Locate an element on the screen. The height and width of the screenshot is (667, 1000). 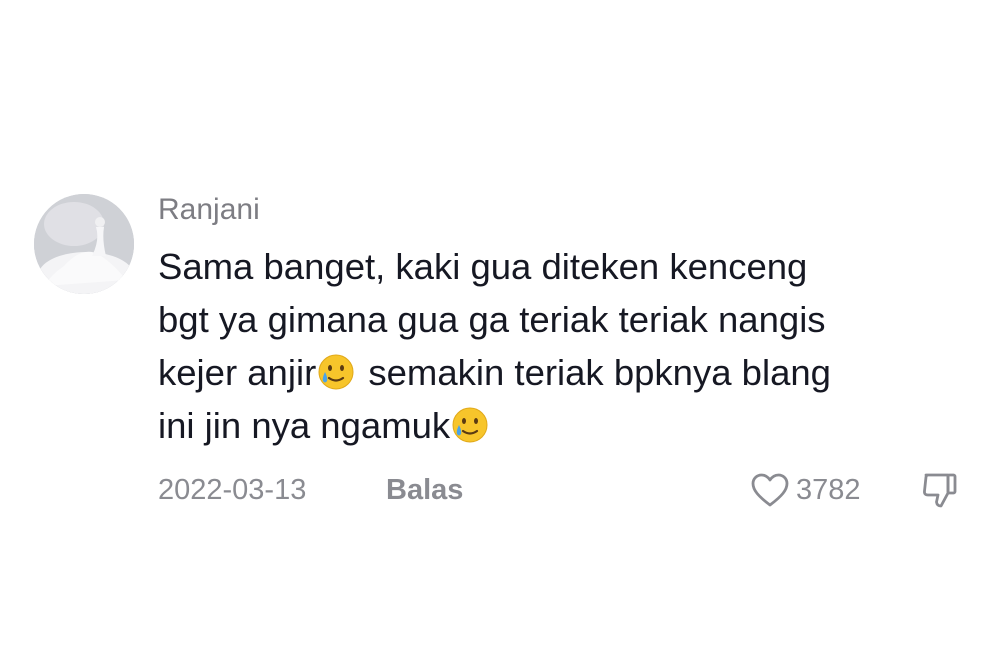
comment-line-3b: semakin teriak bpknya blang is located at coordinates (594, 372).